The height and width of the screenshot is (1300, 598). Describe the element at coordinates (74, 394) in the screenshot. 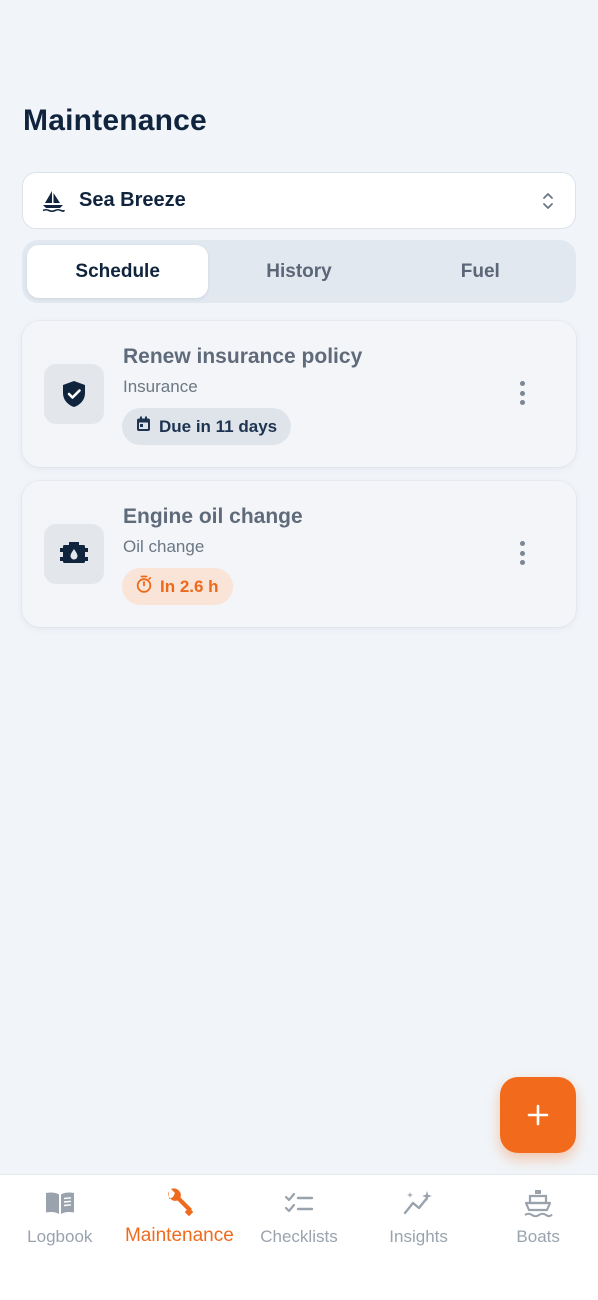

I see `shield-check-icon` at that location.